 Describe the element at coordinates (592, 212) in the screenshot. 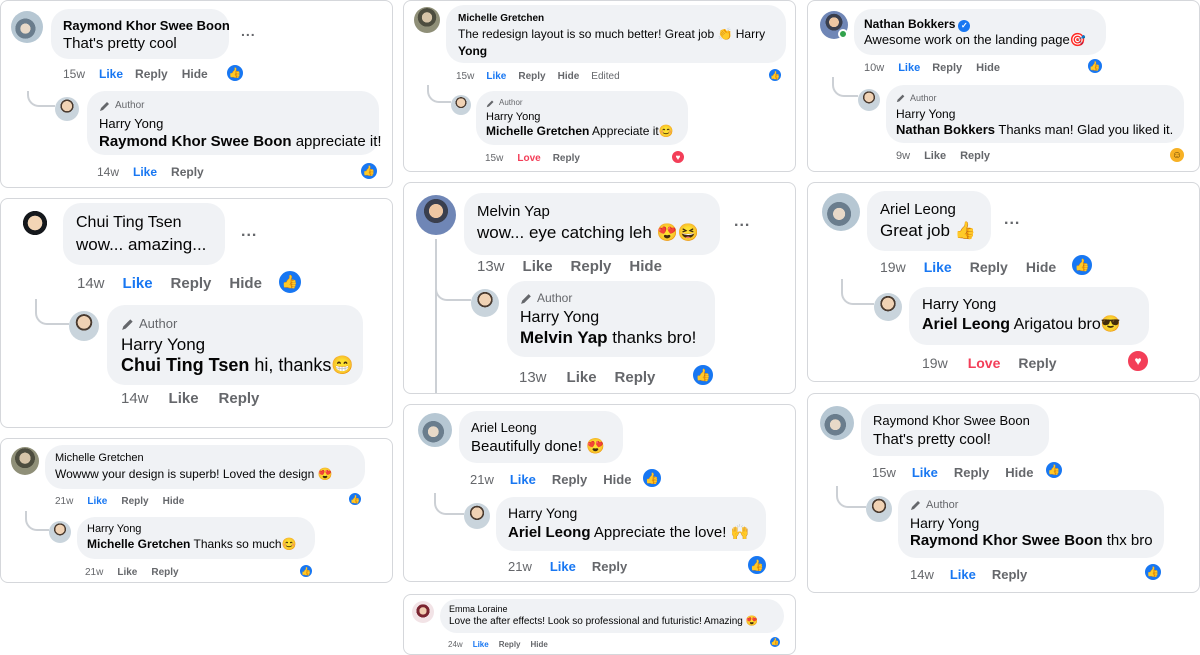

I see `commenter-name: Melvin Yap` at that location.